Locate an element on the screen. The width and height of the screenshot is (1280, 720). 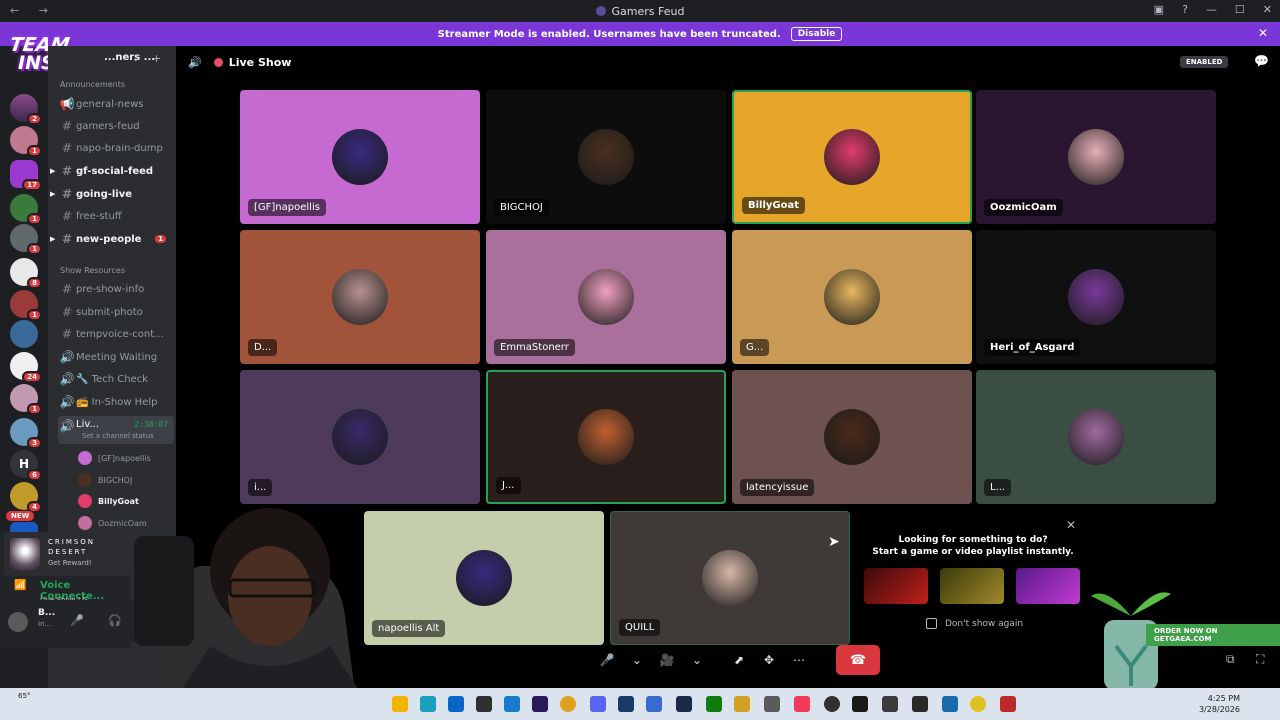
rockstar-icon is located at coordinates (742, 704).